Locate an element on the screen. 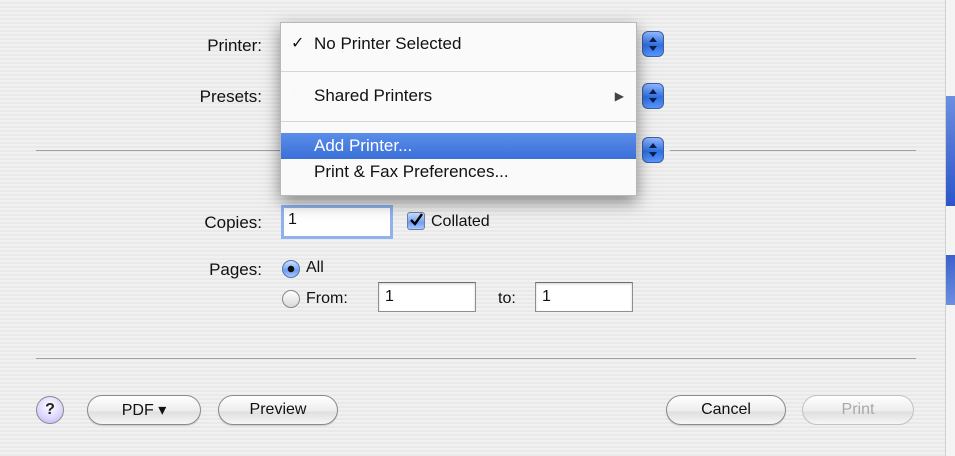  menu-item-no-printer: ✓ No Printer Selected is located at coordinates (458, 44).